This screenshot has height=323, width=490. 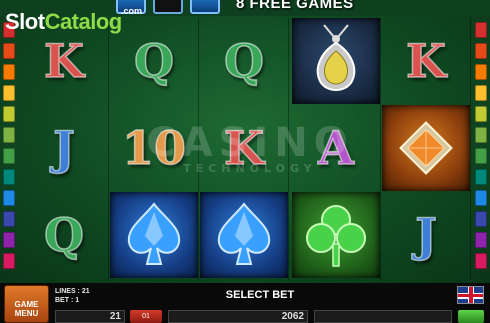 What do you see at coordinates (470, 295) in the screenshot?
I see `language-flag-uk-icon` at bounding box center [470, 295].